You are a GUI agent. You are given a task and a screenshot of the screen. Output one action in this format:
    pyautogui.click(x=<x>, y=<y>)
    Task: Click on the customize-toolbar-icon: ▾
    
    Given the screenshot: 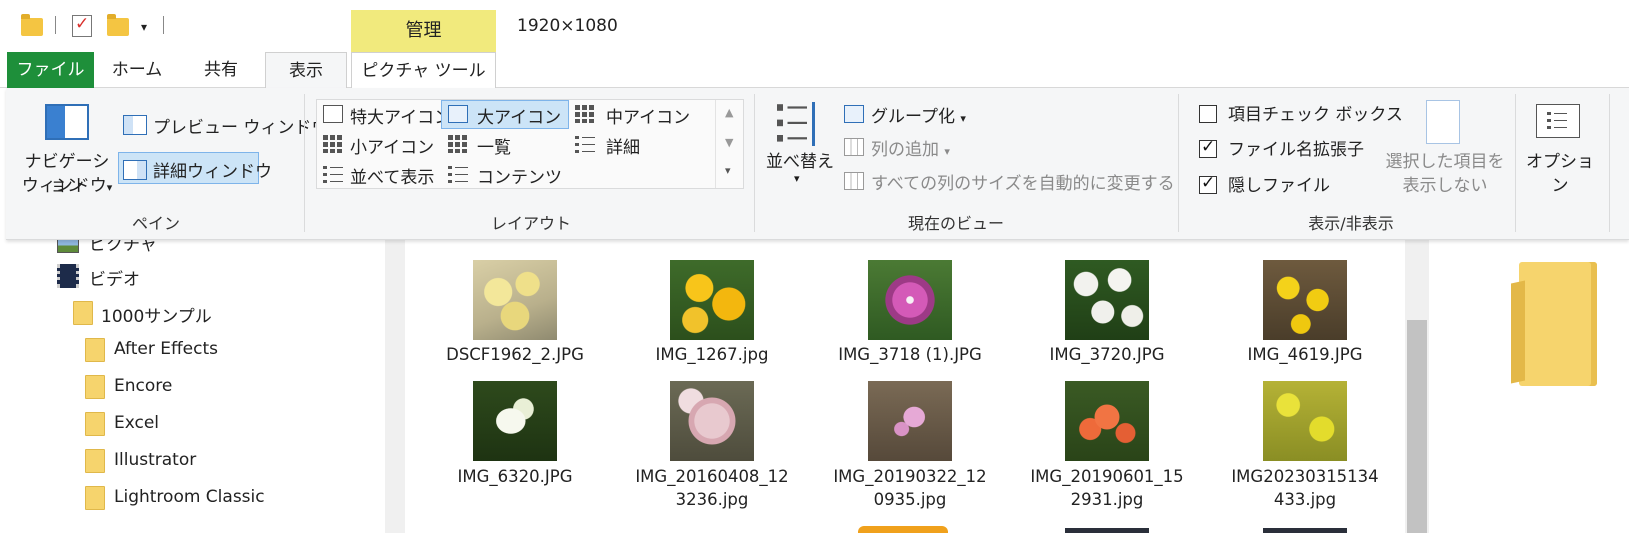 What is the action you would take?
    pyautogui.click(x=144, y=27)
    